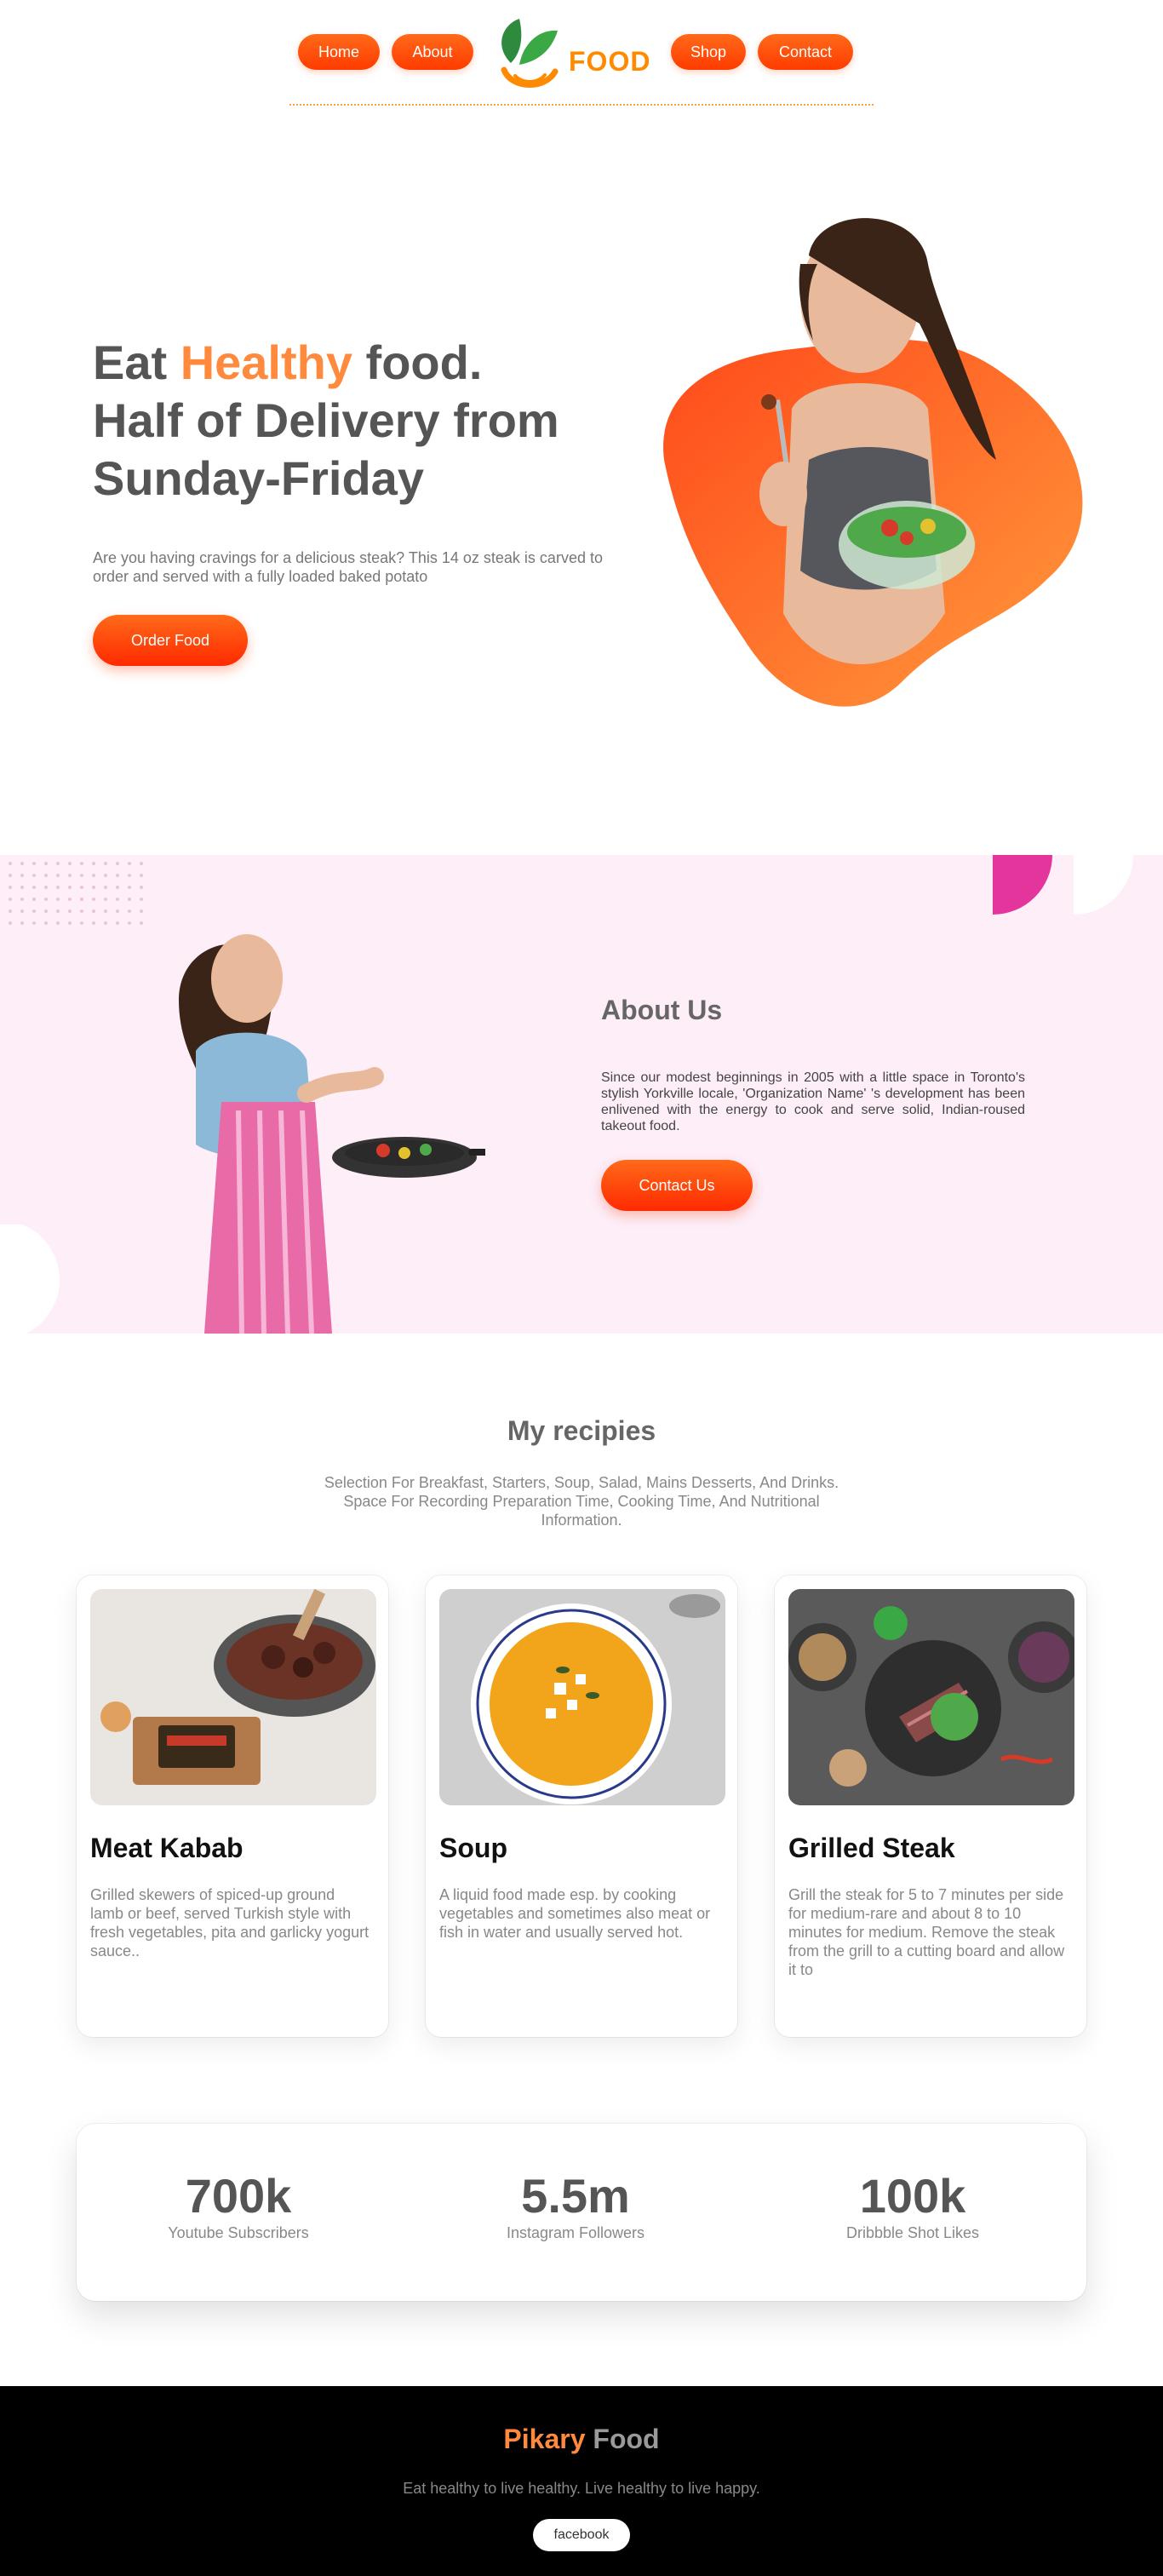 The height and width of the screenshot is (2576, 1163). What do you see at coordinates (805, 52) in the screenshot?
I see `nav-contact: Contact` at bounding box center [805, 52].